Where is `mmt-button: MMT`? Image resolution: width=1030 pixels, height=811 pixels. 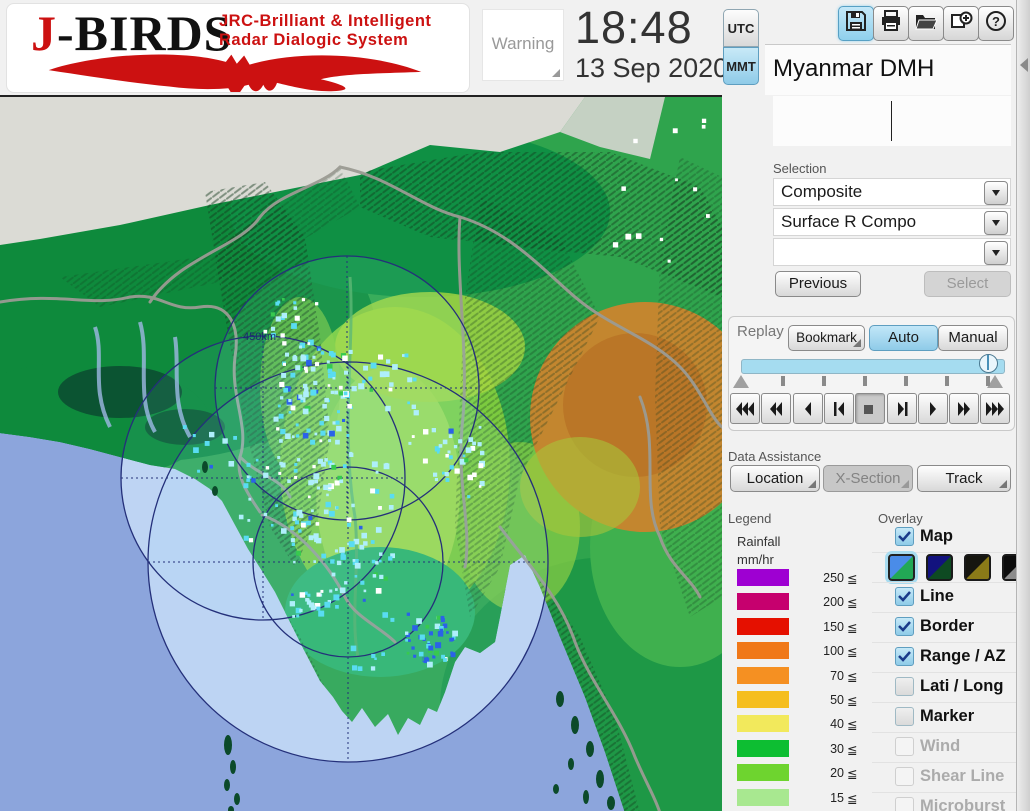
mmt-button: MMT is located at coordinates (741, 66).